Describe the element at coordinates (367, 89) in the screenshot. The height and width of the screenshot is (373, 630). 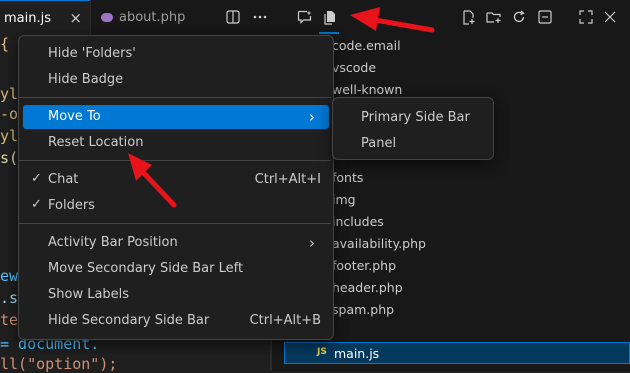
I see `tree-item: well-known` at that location.